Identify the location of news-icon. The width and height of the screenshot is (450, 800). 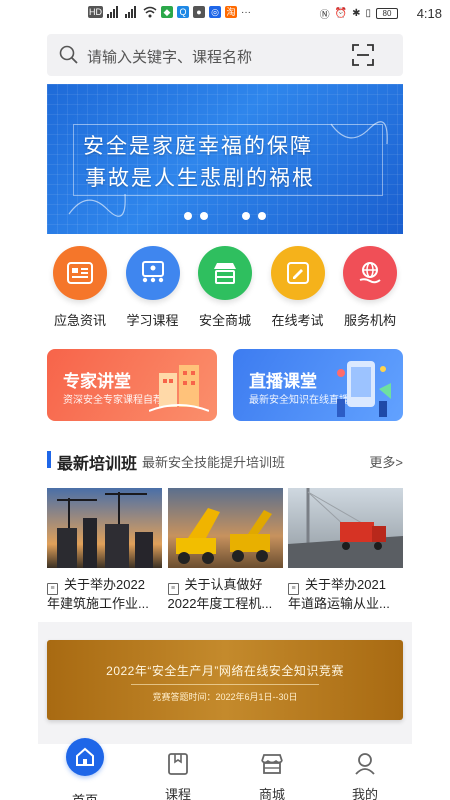
(80, 273).